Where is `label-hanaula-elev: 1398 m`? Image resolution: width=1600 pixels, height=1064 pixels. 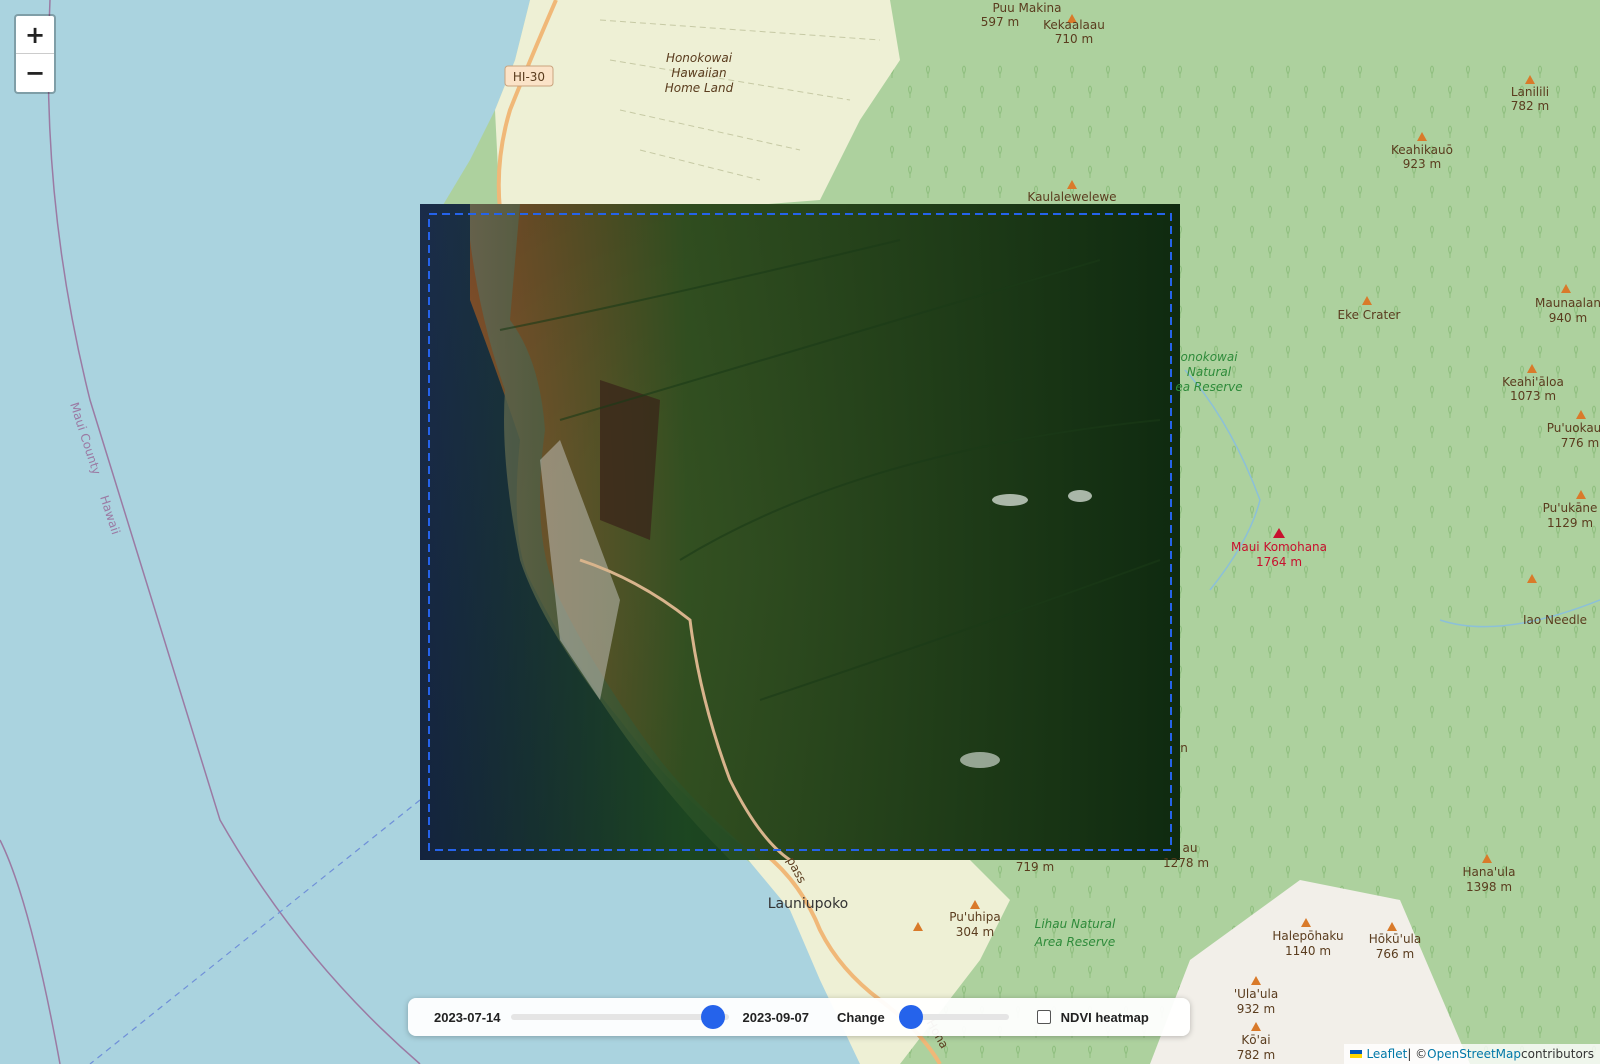
label-hanaula-elev: 1398 m is located at coordinates (1489, 887).